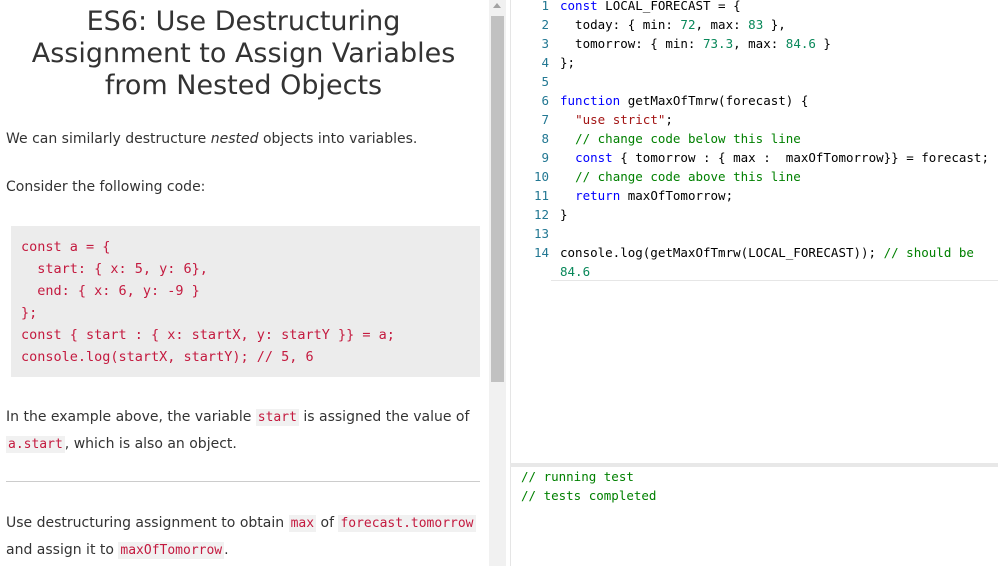 This screenshot has width=998, height=566. I want to click on scrollbar-thumb, so click(497, 199).